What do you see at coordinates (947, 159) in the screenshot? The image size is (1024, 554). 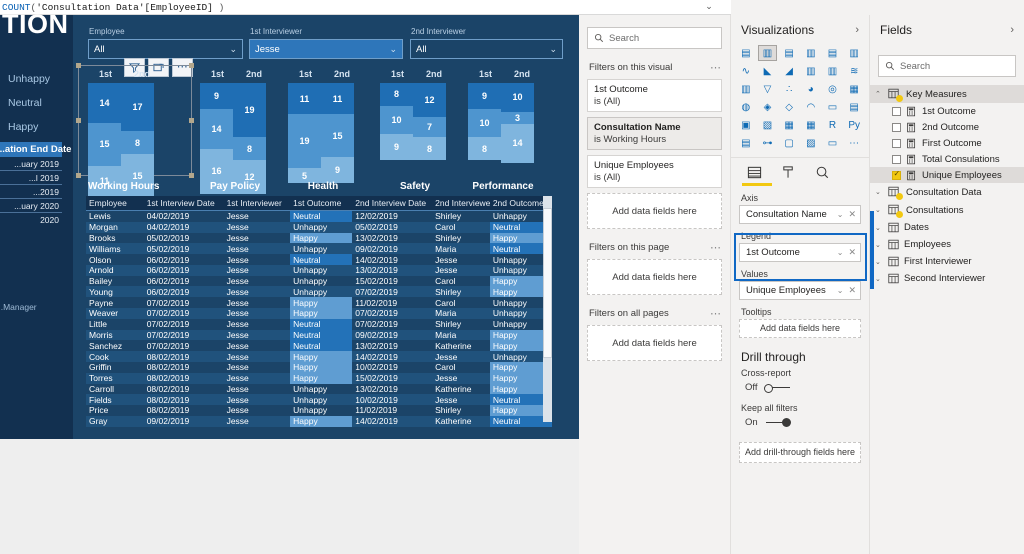 I see `field-item-total-consulations: Total Consulations` at bounding box center [947, 159].